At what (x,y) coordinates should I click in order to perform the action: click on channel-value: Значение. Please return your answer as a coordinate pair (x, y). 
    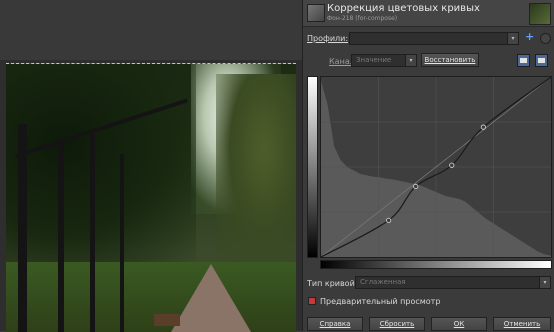
    Looking at the image, I should click on (374, 60).